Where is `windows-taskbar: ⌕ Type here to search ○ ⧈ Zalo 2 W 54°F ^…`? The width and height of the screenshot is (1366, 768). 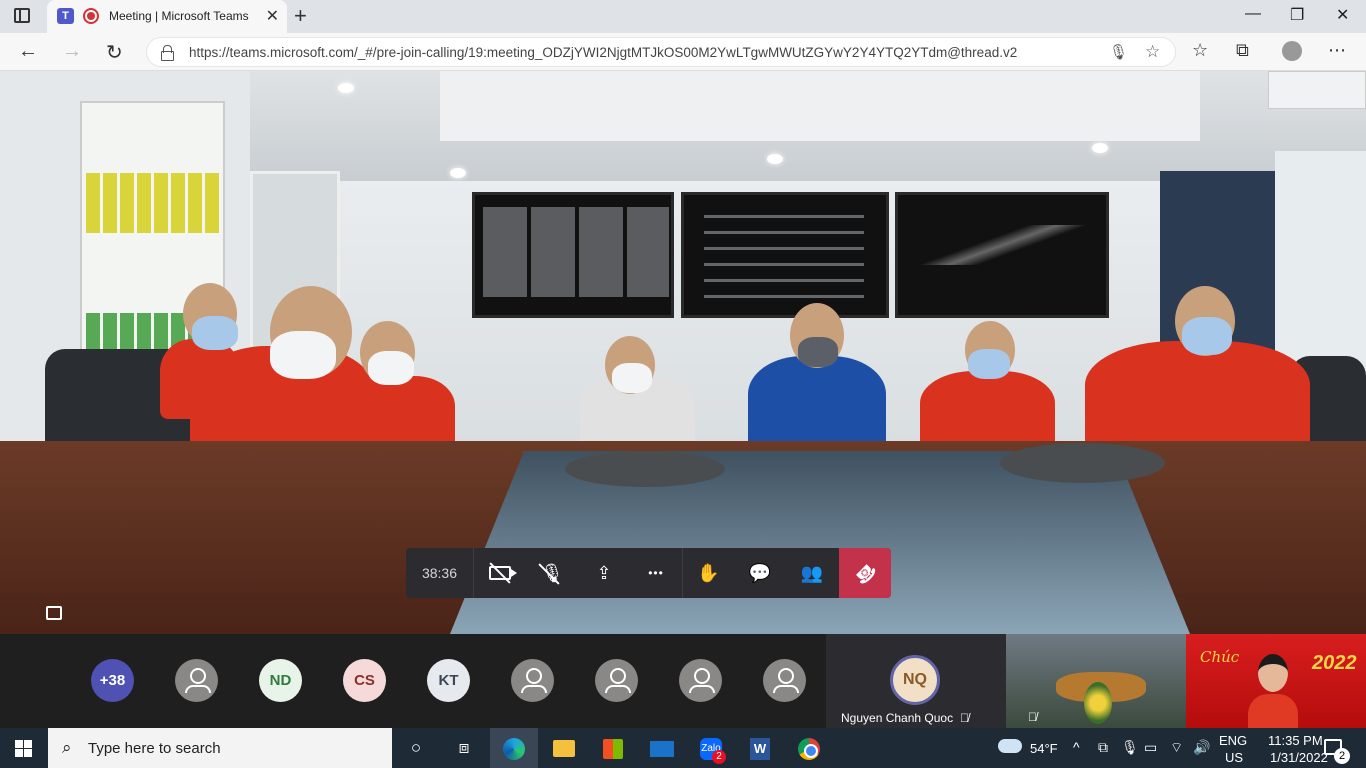 windows-taskbar: ⌕ Type here to search ○ ⧈ Zalo 2 W 54°F ^… is located at coordinates (683, 748).